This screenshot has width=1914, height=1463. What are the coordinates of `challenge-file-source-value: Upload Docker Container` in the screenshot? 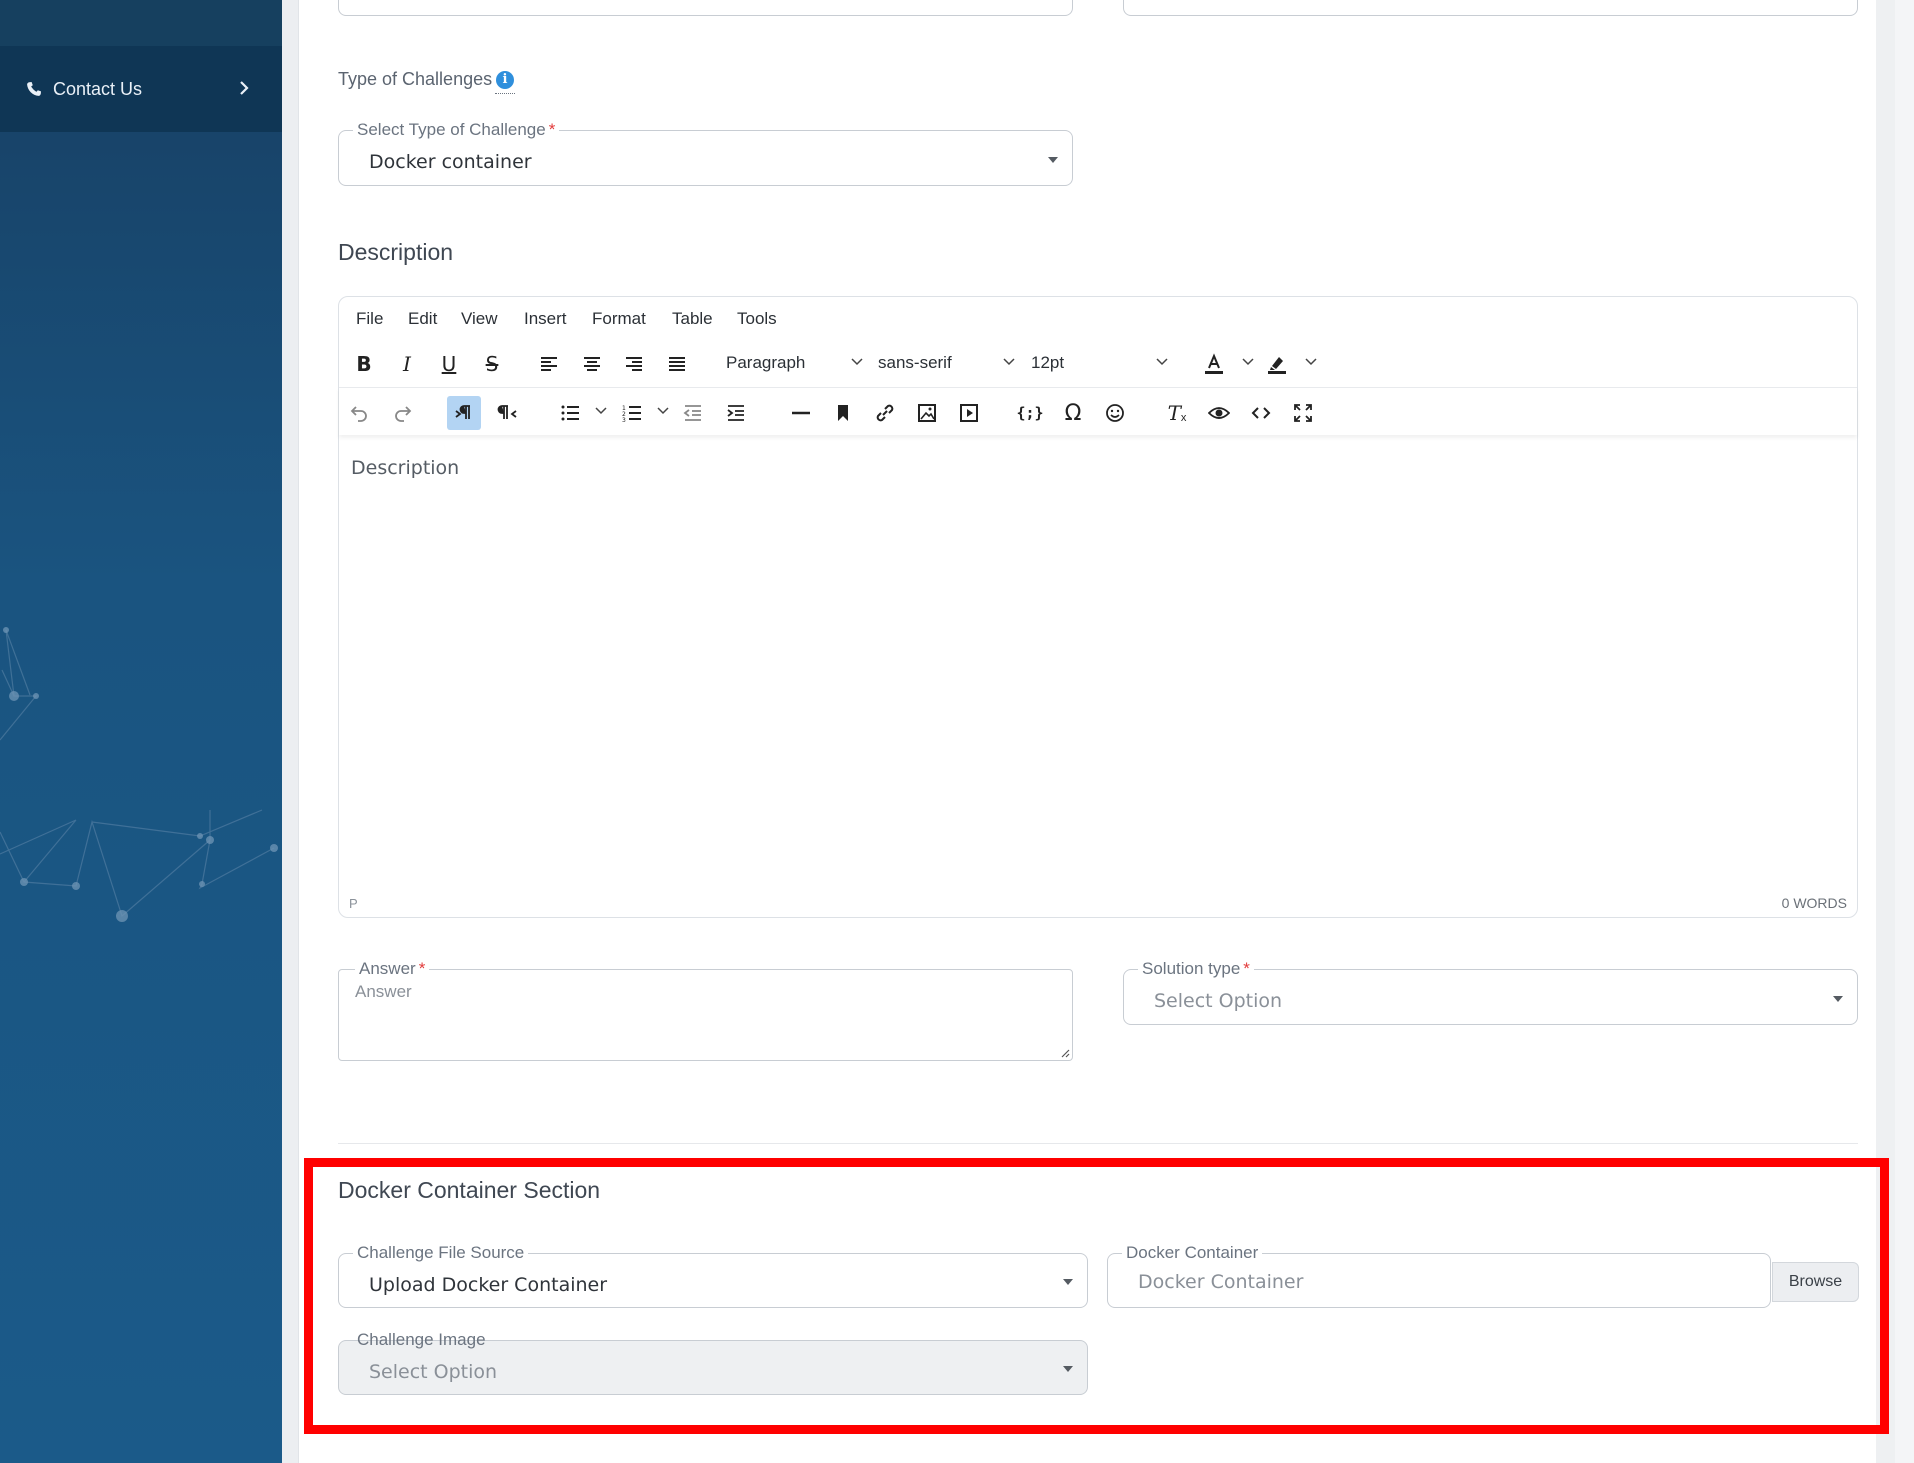 It's located at (488, 1285).